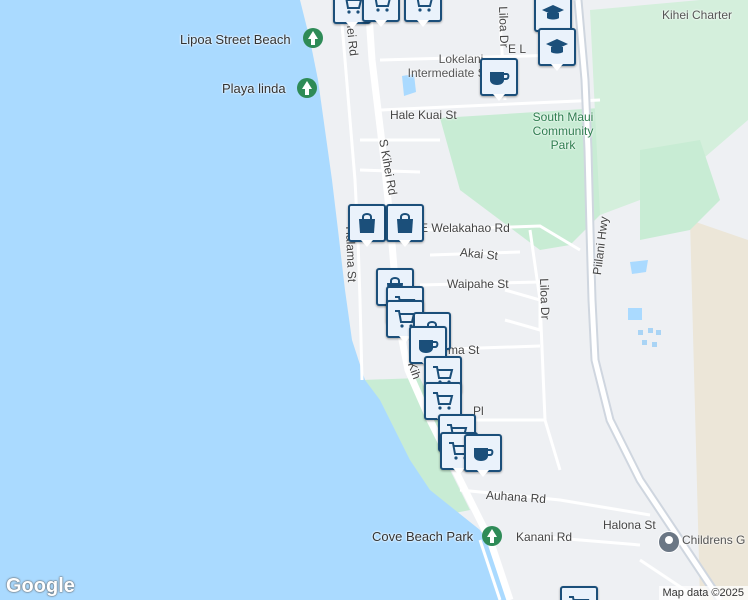  What do you see at coordinates (697, 15) in the screenshot?
I see `place-label-kihei-charter: Kihei Charter` at bounding box center [697, 15].